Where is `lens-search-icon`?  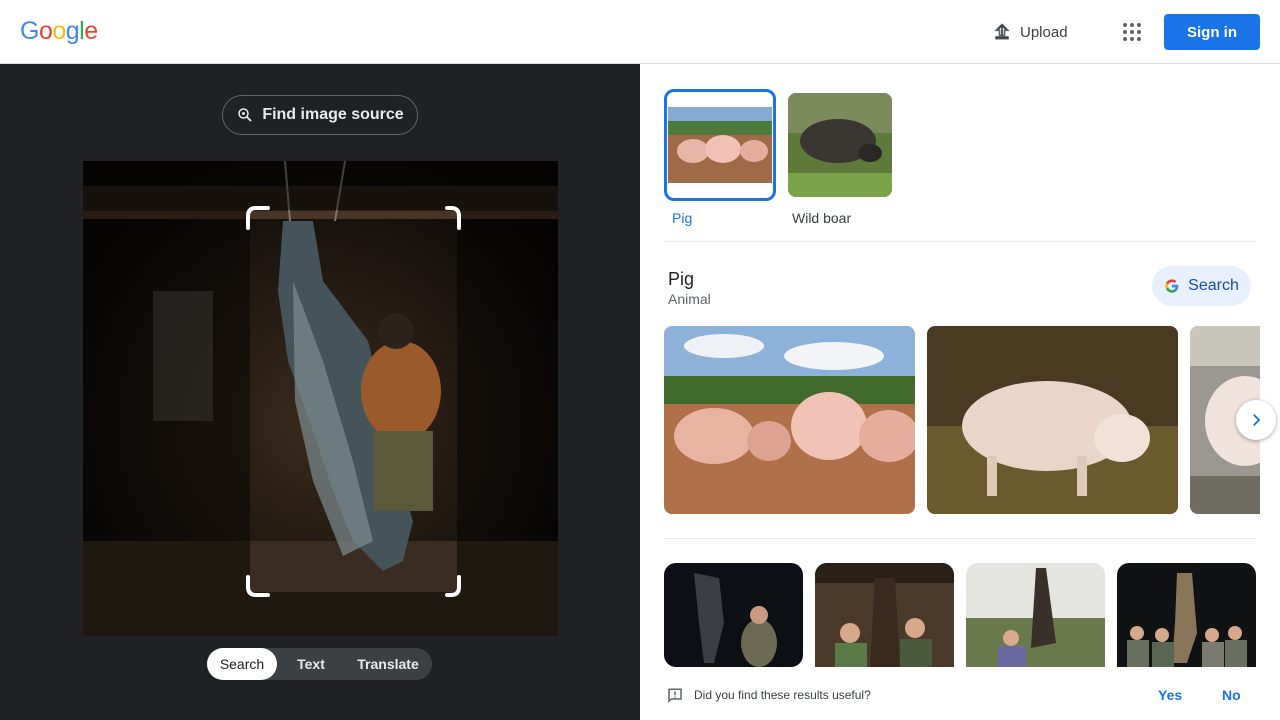 lens-search-icon is located at coordinates (245, 115).